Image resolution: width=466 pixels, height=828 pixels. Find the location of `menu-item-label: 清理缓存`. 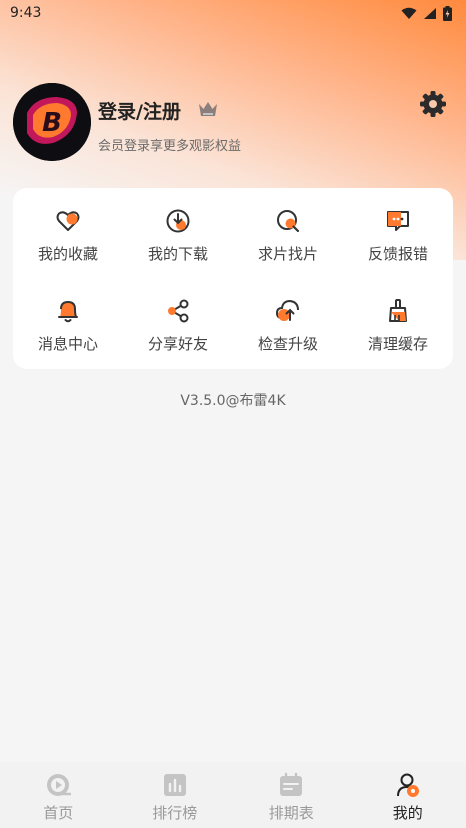

menu-item-label: 清理缓存 is located at coordinates (397, 344).